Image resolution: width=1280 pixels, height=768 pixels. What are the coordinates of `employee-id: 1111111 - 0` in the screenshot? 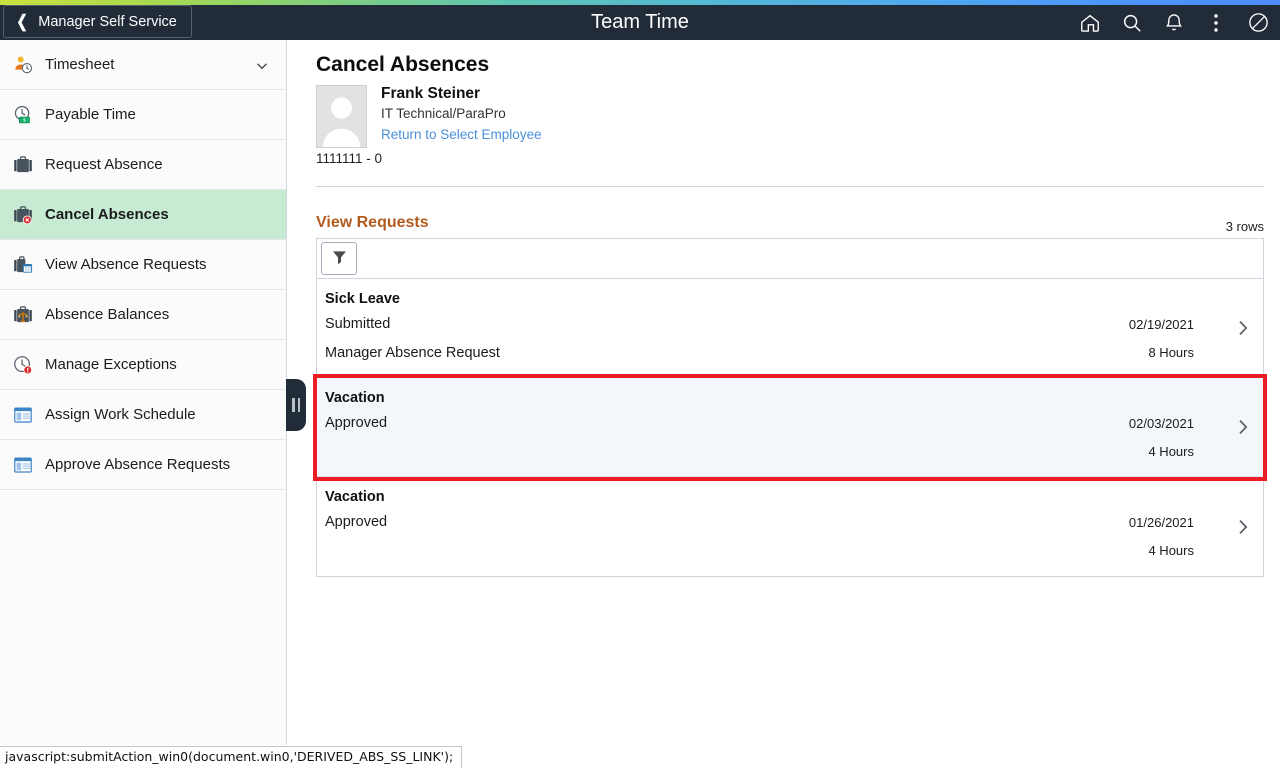 It's located at (349, 158).